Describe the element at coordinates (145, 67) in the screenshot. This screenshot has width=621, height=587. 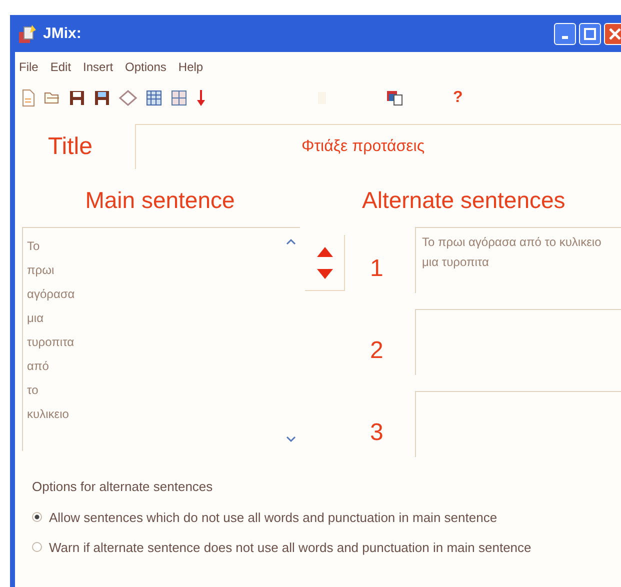
I see `menu-item: Options` at that location.